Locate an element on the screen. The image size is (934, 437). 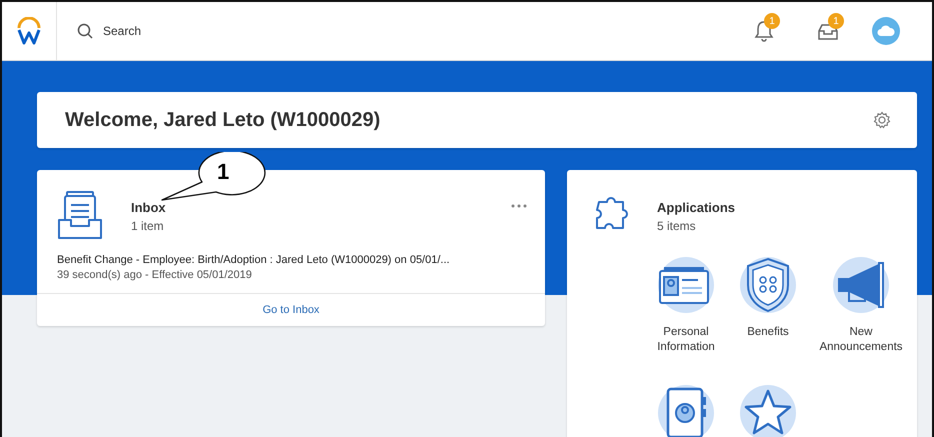
settings-button is located at coordinates (882, 120).